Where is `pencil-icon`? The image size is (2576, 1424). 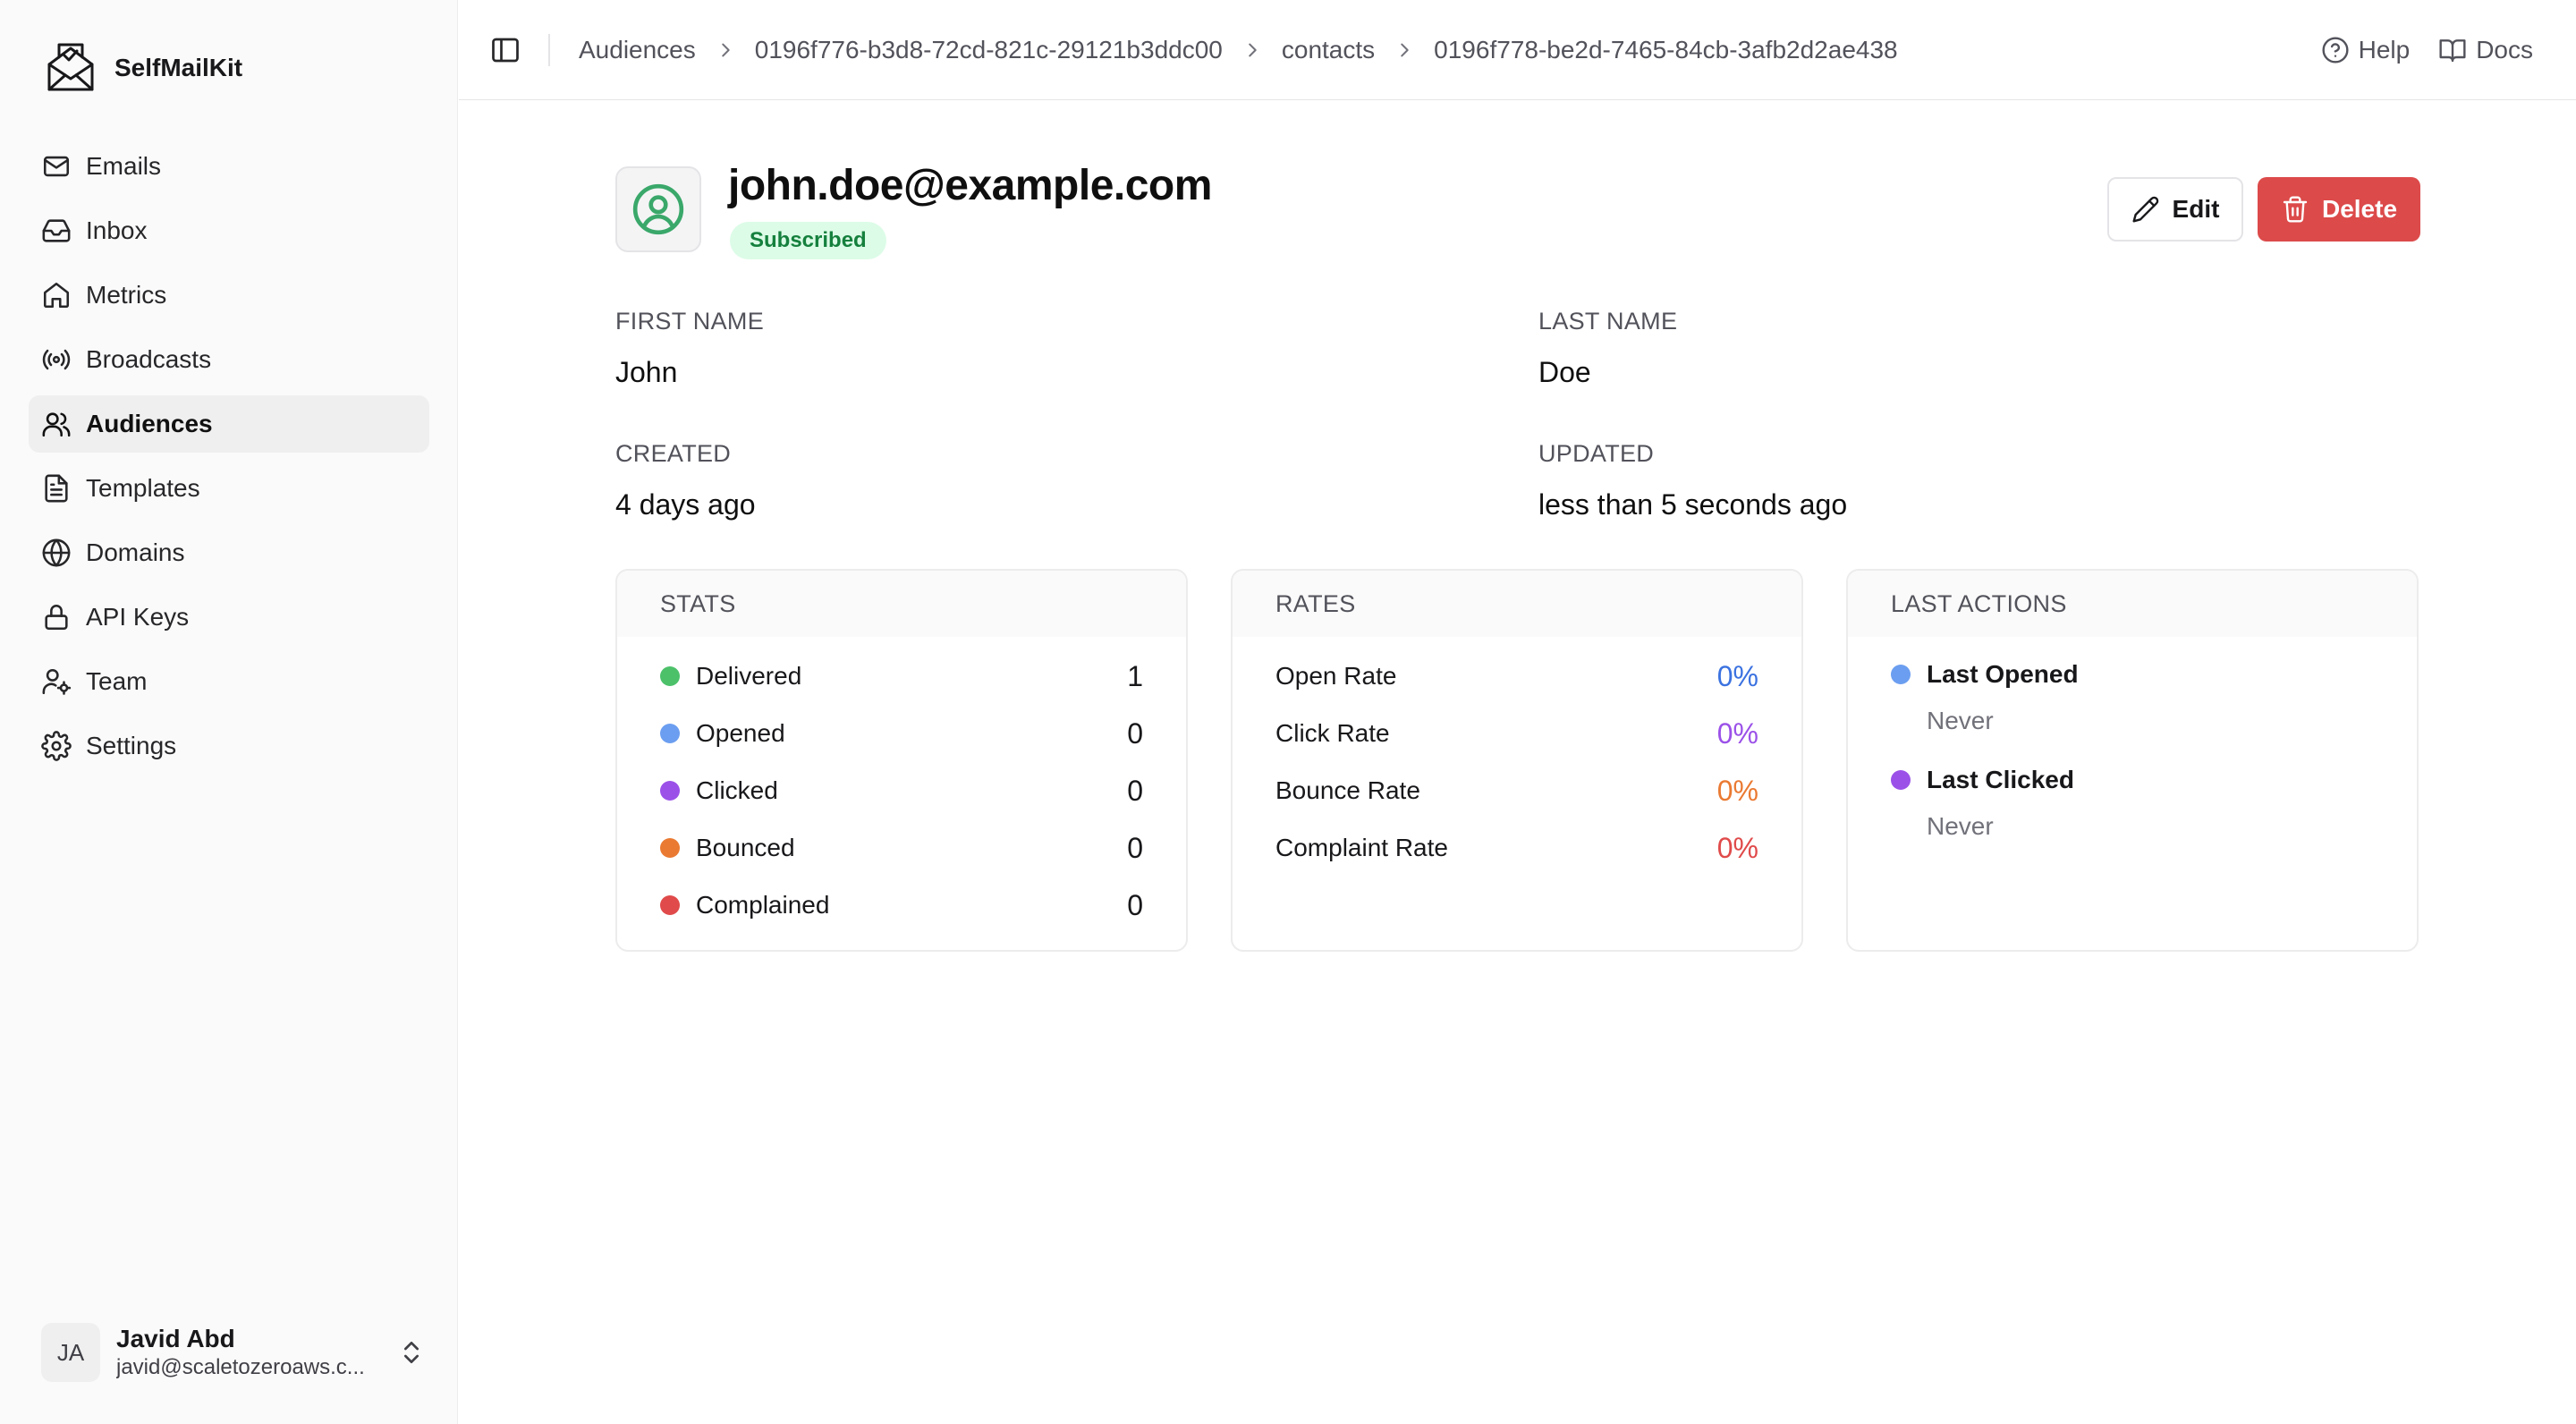 pencil-icon is located at coordinates (2145, 209).